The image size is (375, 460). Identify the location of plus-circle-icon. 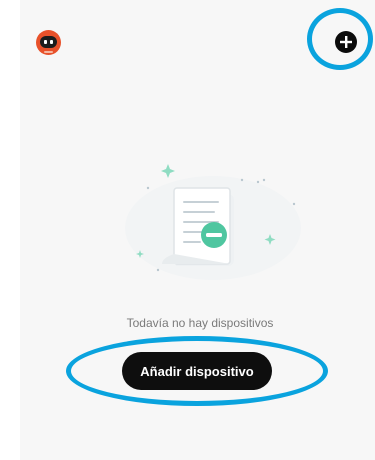
(346, 42).